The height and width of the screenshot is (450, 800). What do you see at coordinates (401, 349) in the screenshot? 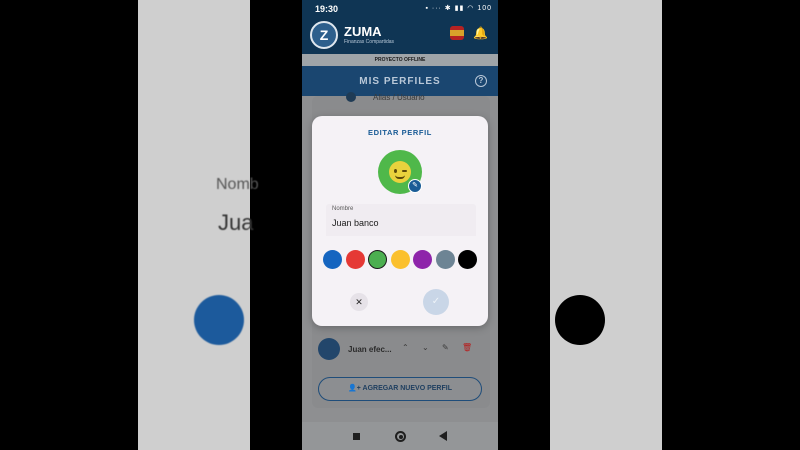
I see `list-item: Juan efec... ⌃ ⌄ ✎ 🗑` at bounding box center [401, 349].